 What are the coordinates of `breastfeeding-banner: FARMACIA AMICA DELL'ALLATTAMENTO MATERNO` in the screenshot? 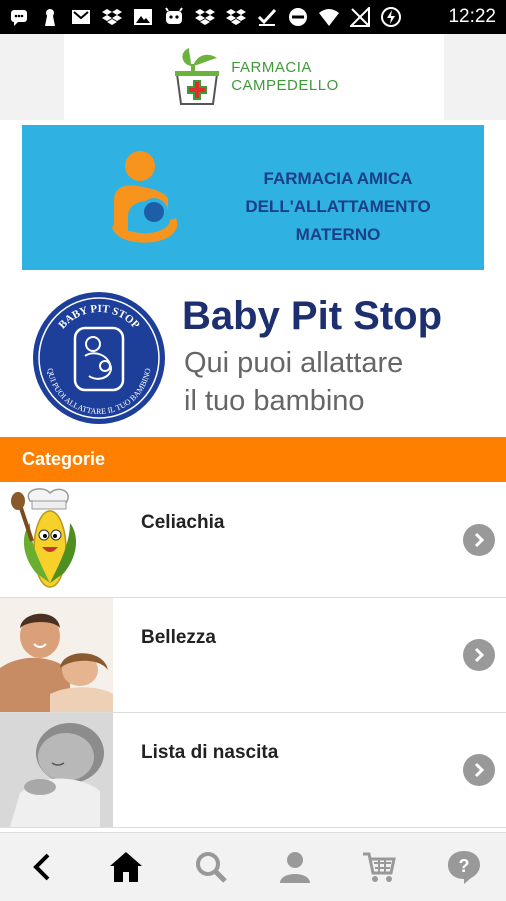 It's located at (253, 197).